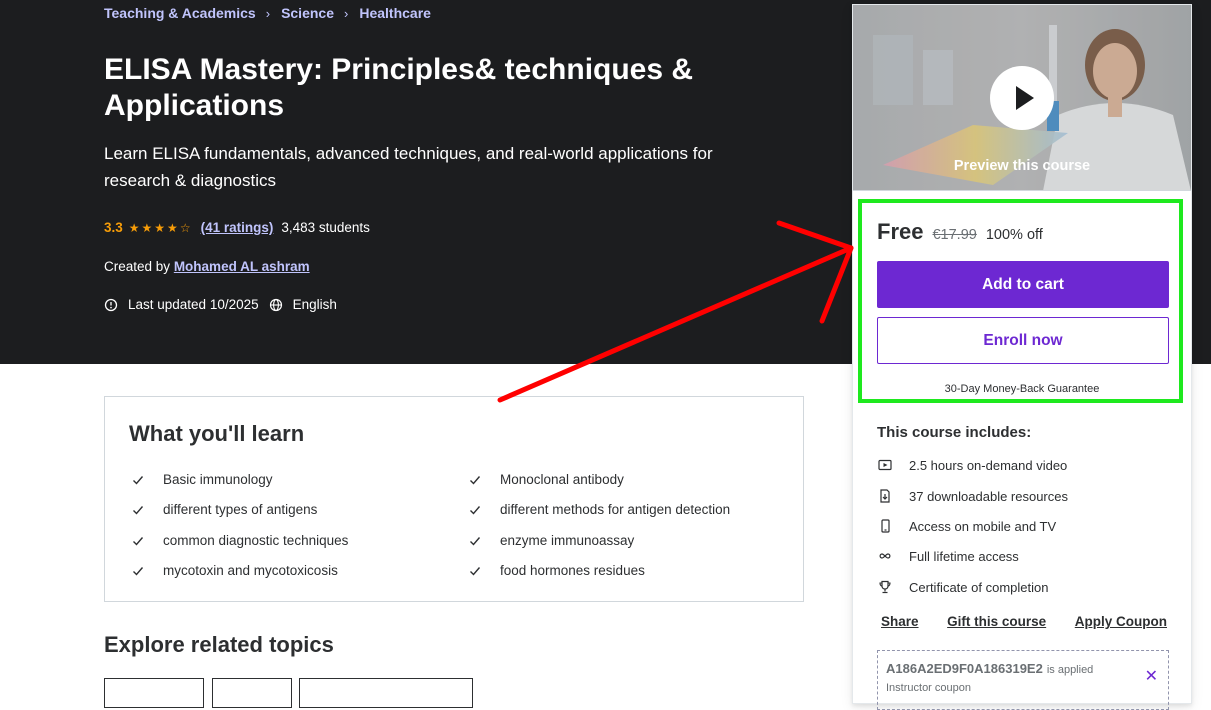 Image resolution: width=1211 pixels, height=710 pixels. What do you see at coordinates (990, 668) in the screenshot?
I see `coupon-code: A186A2ED9F0A186319E2 is applied` at bounding box center [990, 668].